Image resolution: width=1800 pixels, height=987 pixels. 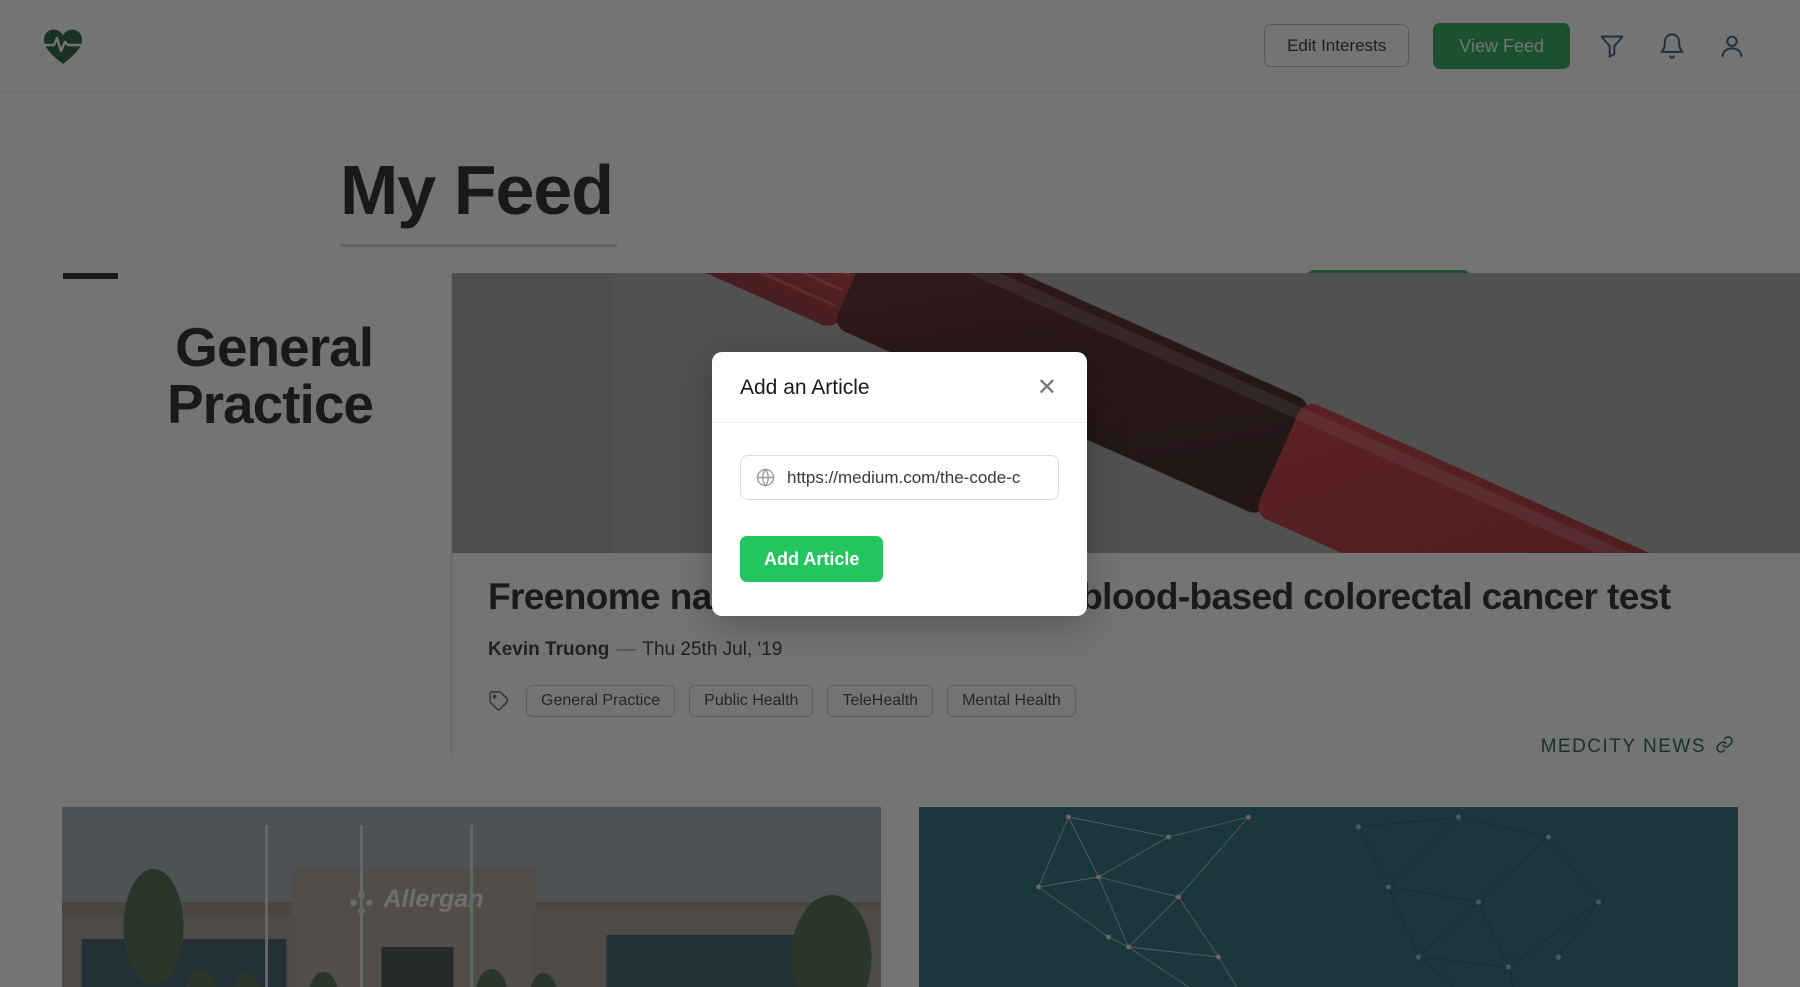 I want to click on close-icon: ✕, so click(x=1047, y=388).